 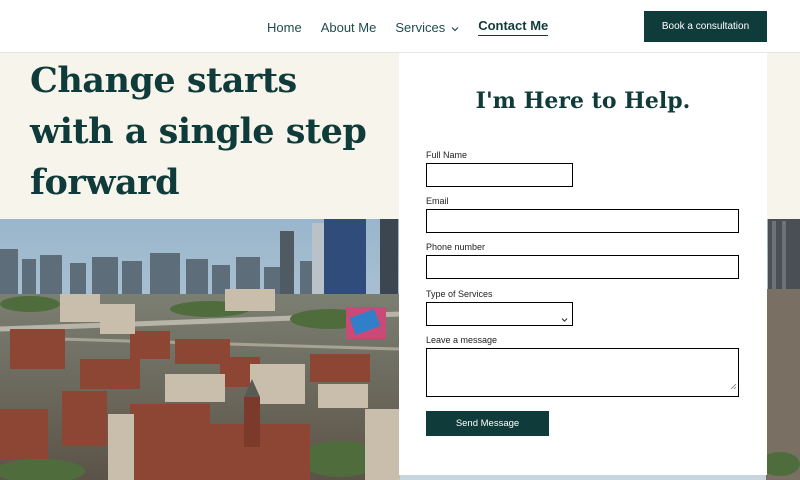 What do you see at coordinates (499, 175) in the screenshot?
I see `full-name-input` at bounding box center [499, 175].